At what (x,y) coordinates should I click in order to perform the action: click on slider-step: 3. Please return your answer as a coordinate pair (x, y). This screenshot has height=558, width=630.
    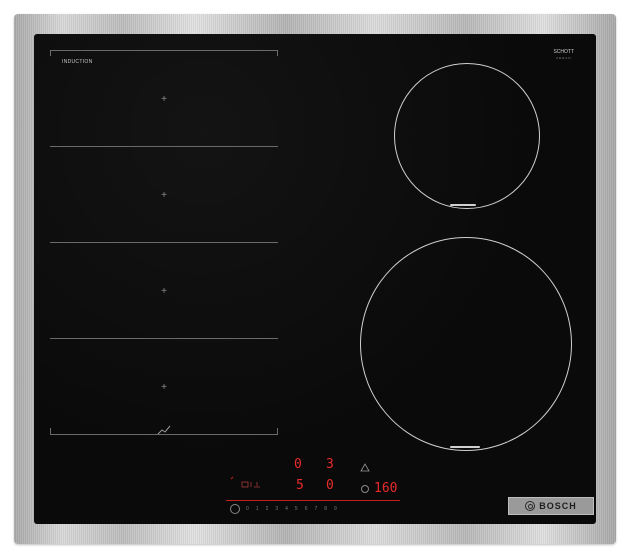
    Looking at the image, I should click on (276, 509).